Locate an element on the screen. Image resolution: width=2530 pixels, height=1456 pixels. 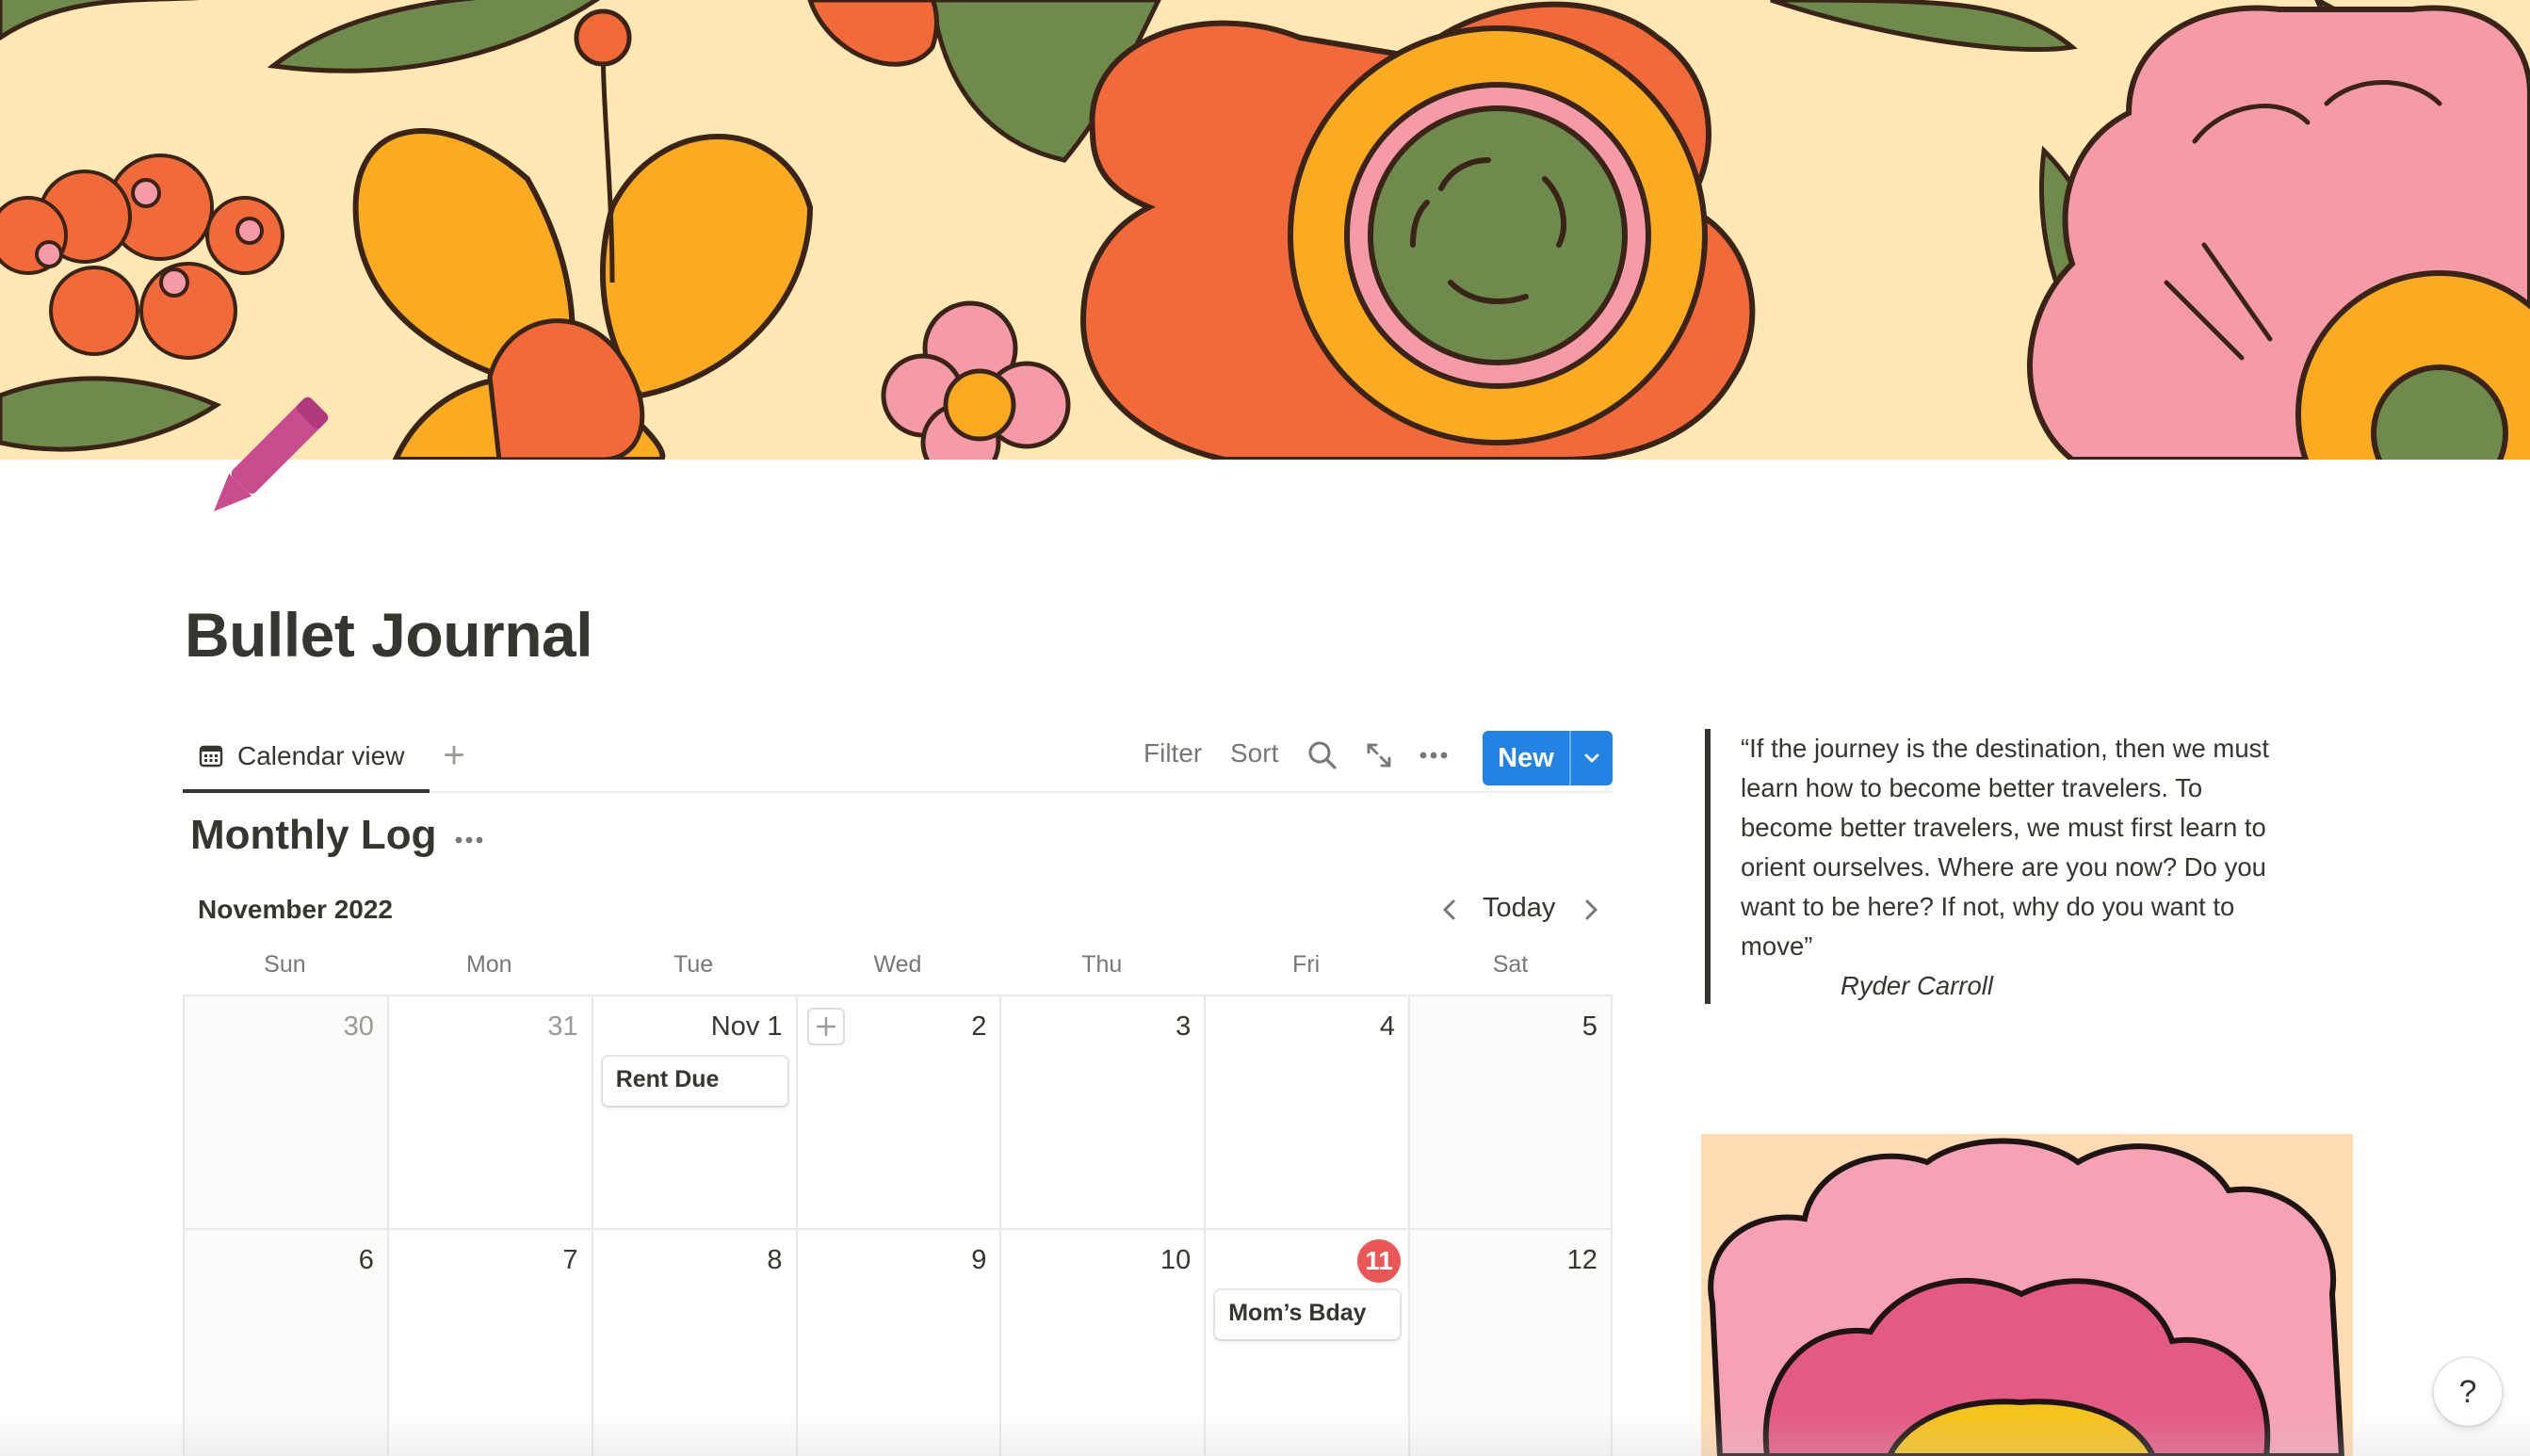
flower-illustration-image is located at coordinates (2027, 1295).